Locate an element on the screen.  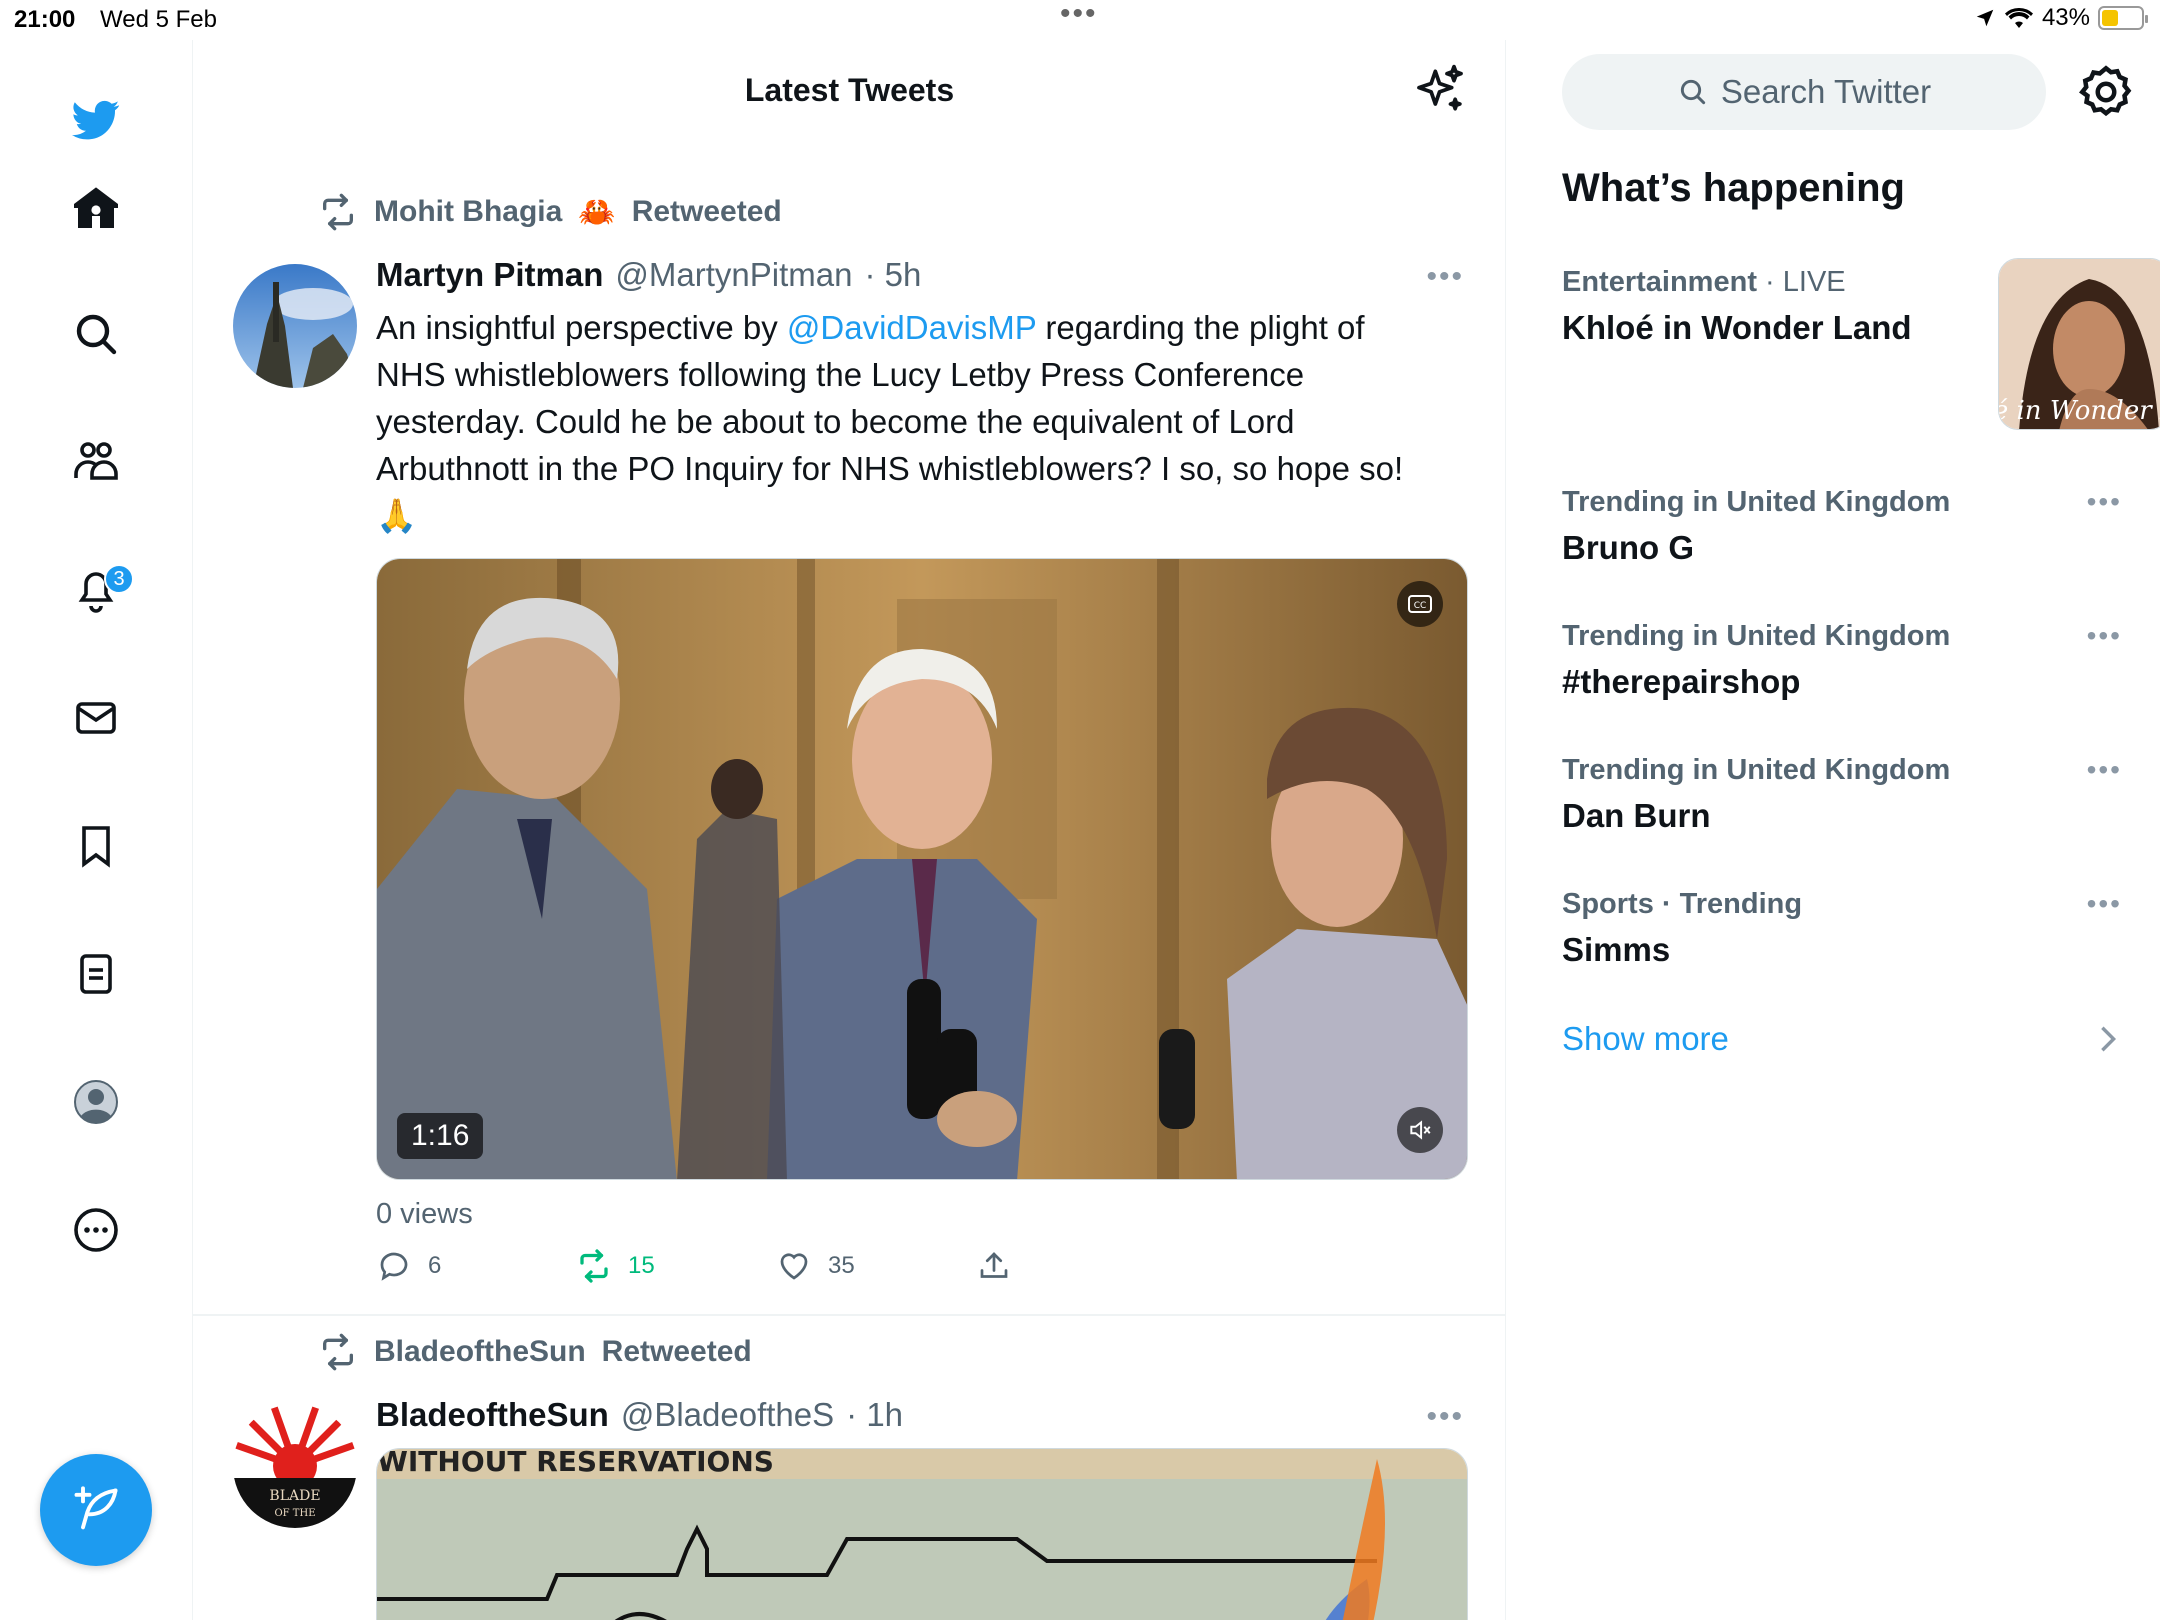
search-placeholder: Search Twitter is located at coordinates (1826, 91).